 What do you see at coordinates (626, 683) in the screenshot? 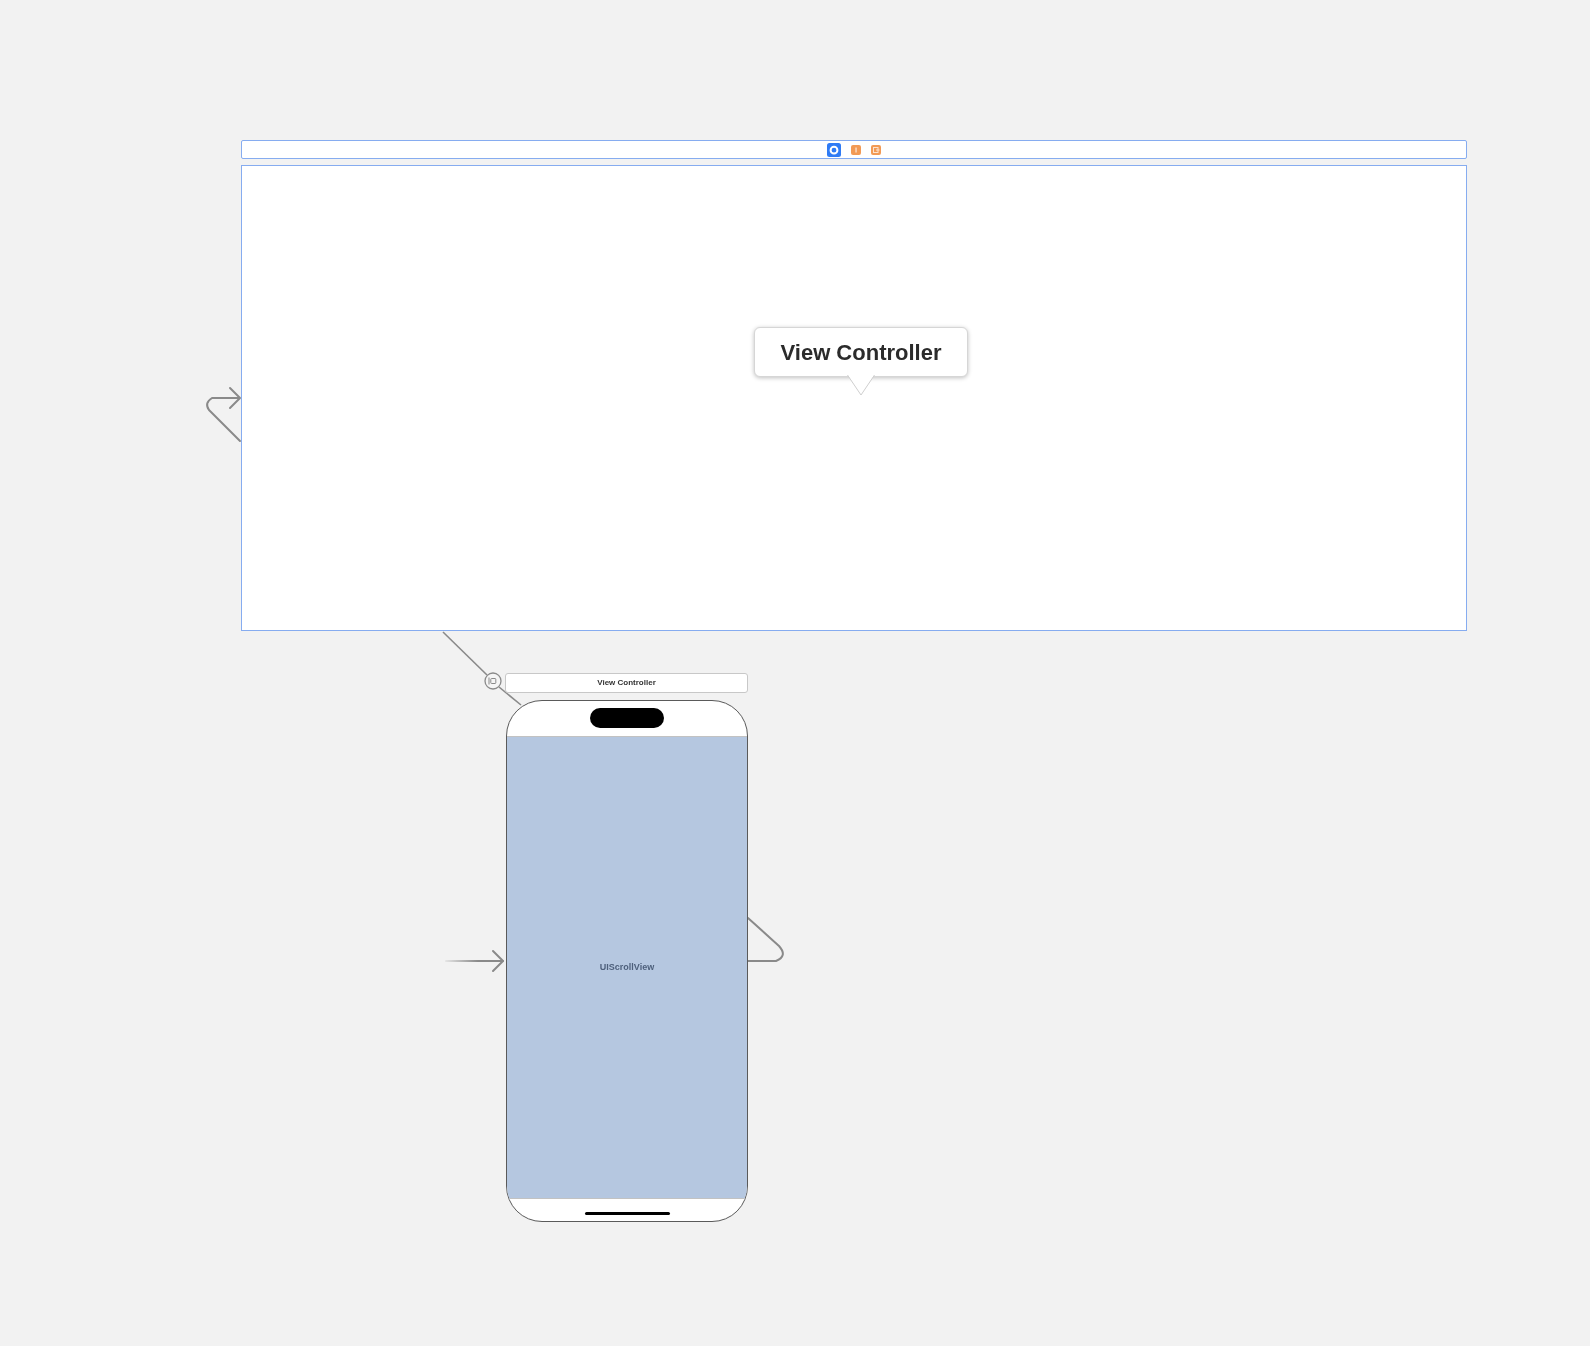
I see `scene-title-bar: View Controller` at bounding box center [626, 683].